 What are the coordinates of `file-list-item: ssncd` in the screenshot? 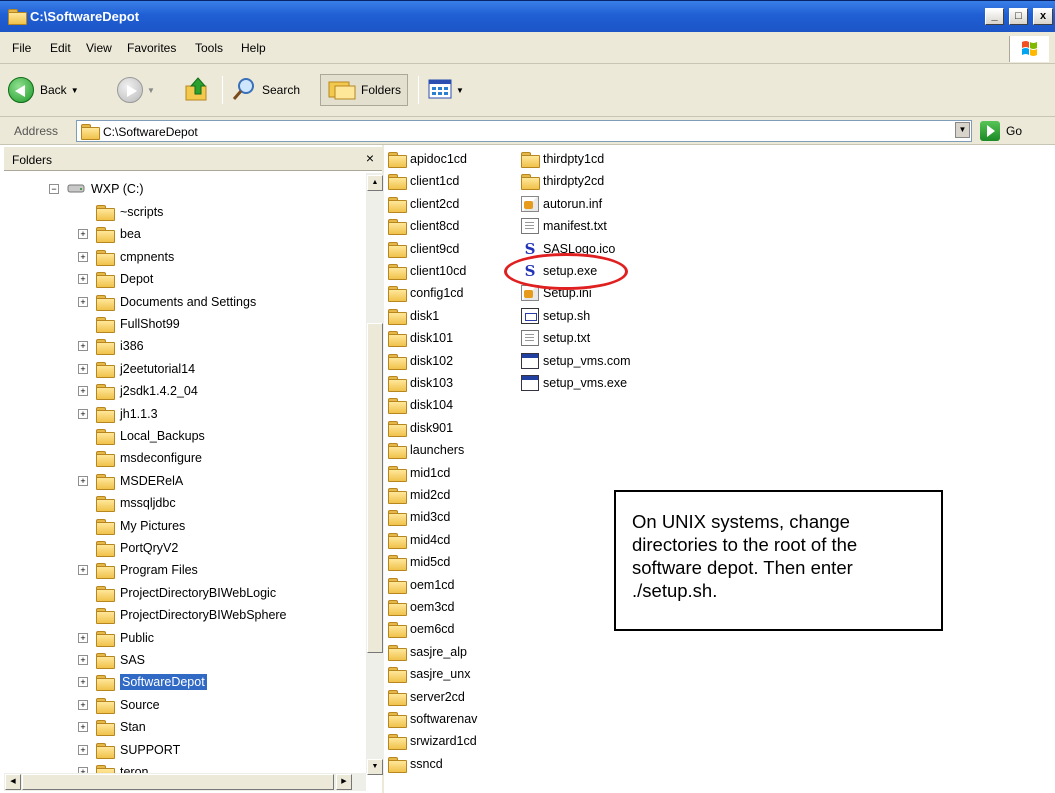 It's located at (415, 764).